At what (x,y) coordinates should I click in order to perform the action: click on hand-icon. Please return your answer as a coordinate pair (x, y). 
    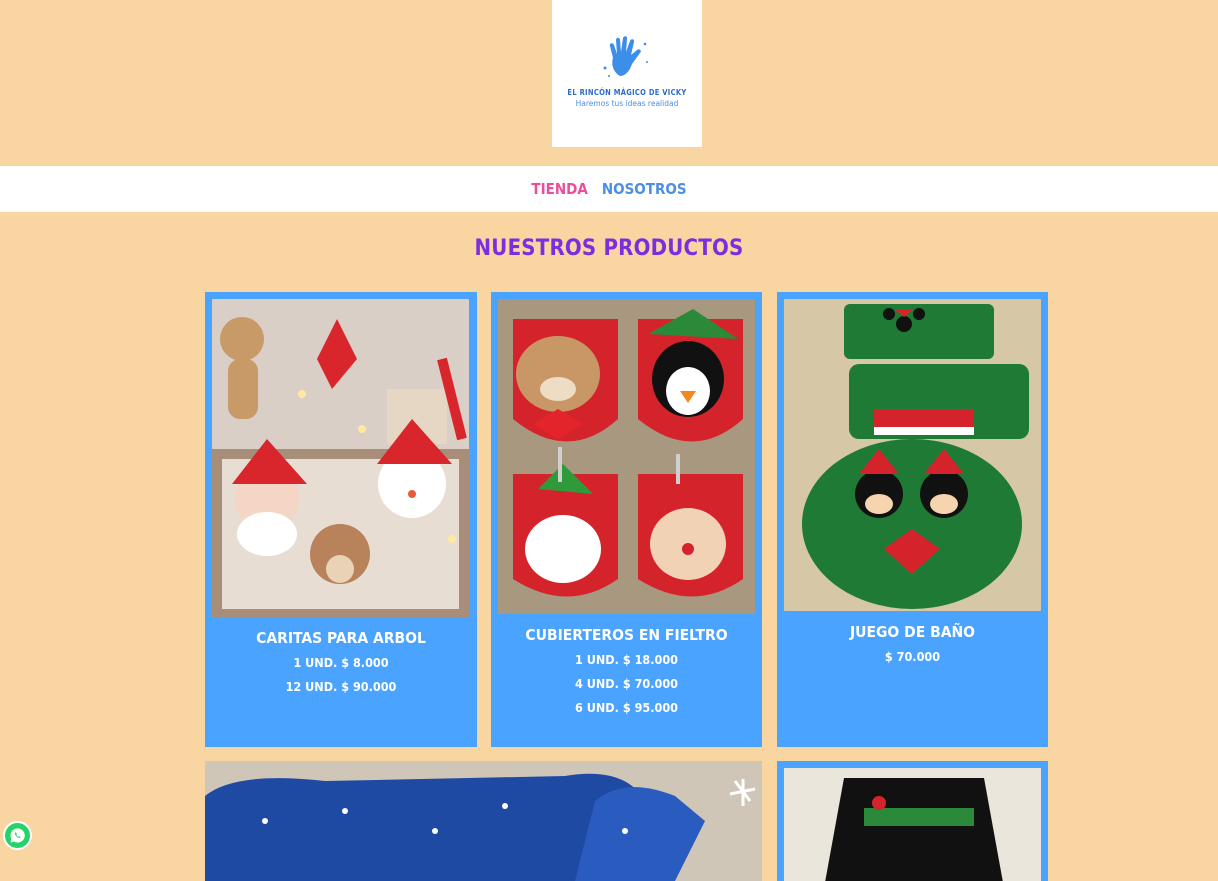
    Looking at the image, I should click on (625, 56).